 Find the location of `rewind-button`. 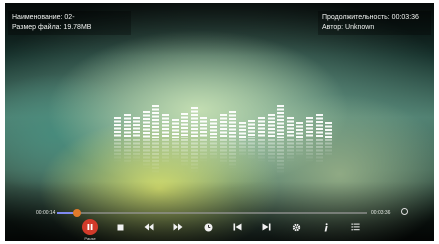

rewind-button is located at coordinates (149, 227).